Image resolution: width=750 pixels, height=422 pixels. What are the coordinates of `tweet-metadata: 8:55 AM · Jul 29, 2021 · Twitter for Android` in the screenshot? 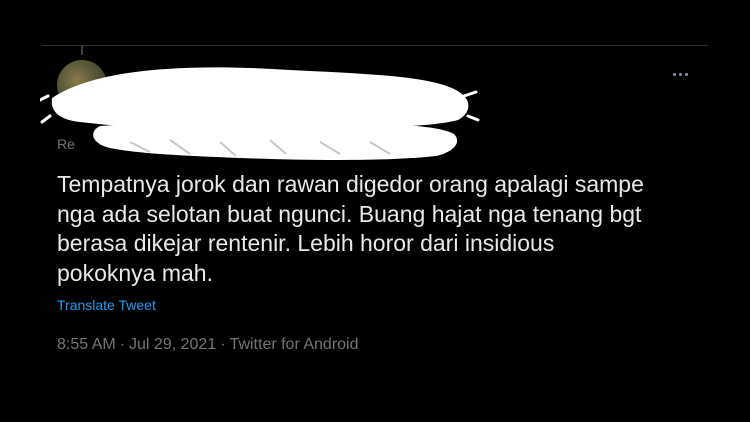 It's located at (208, 345).